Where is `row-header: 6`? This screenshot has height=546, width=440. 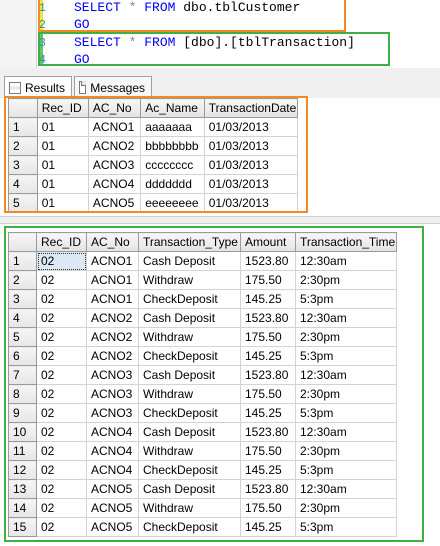 row-header: 6 is located at coordinates (22, 356).